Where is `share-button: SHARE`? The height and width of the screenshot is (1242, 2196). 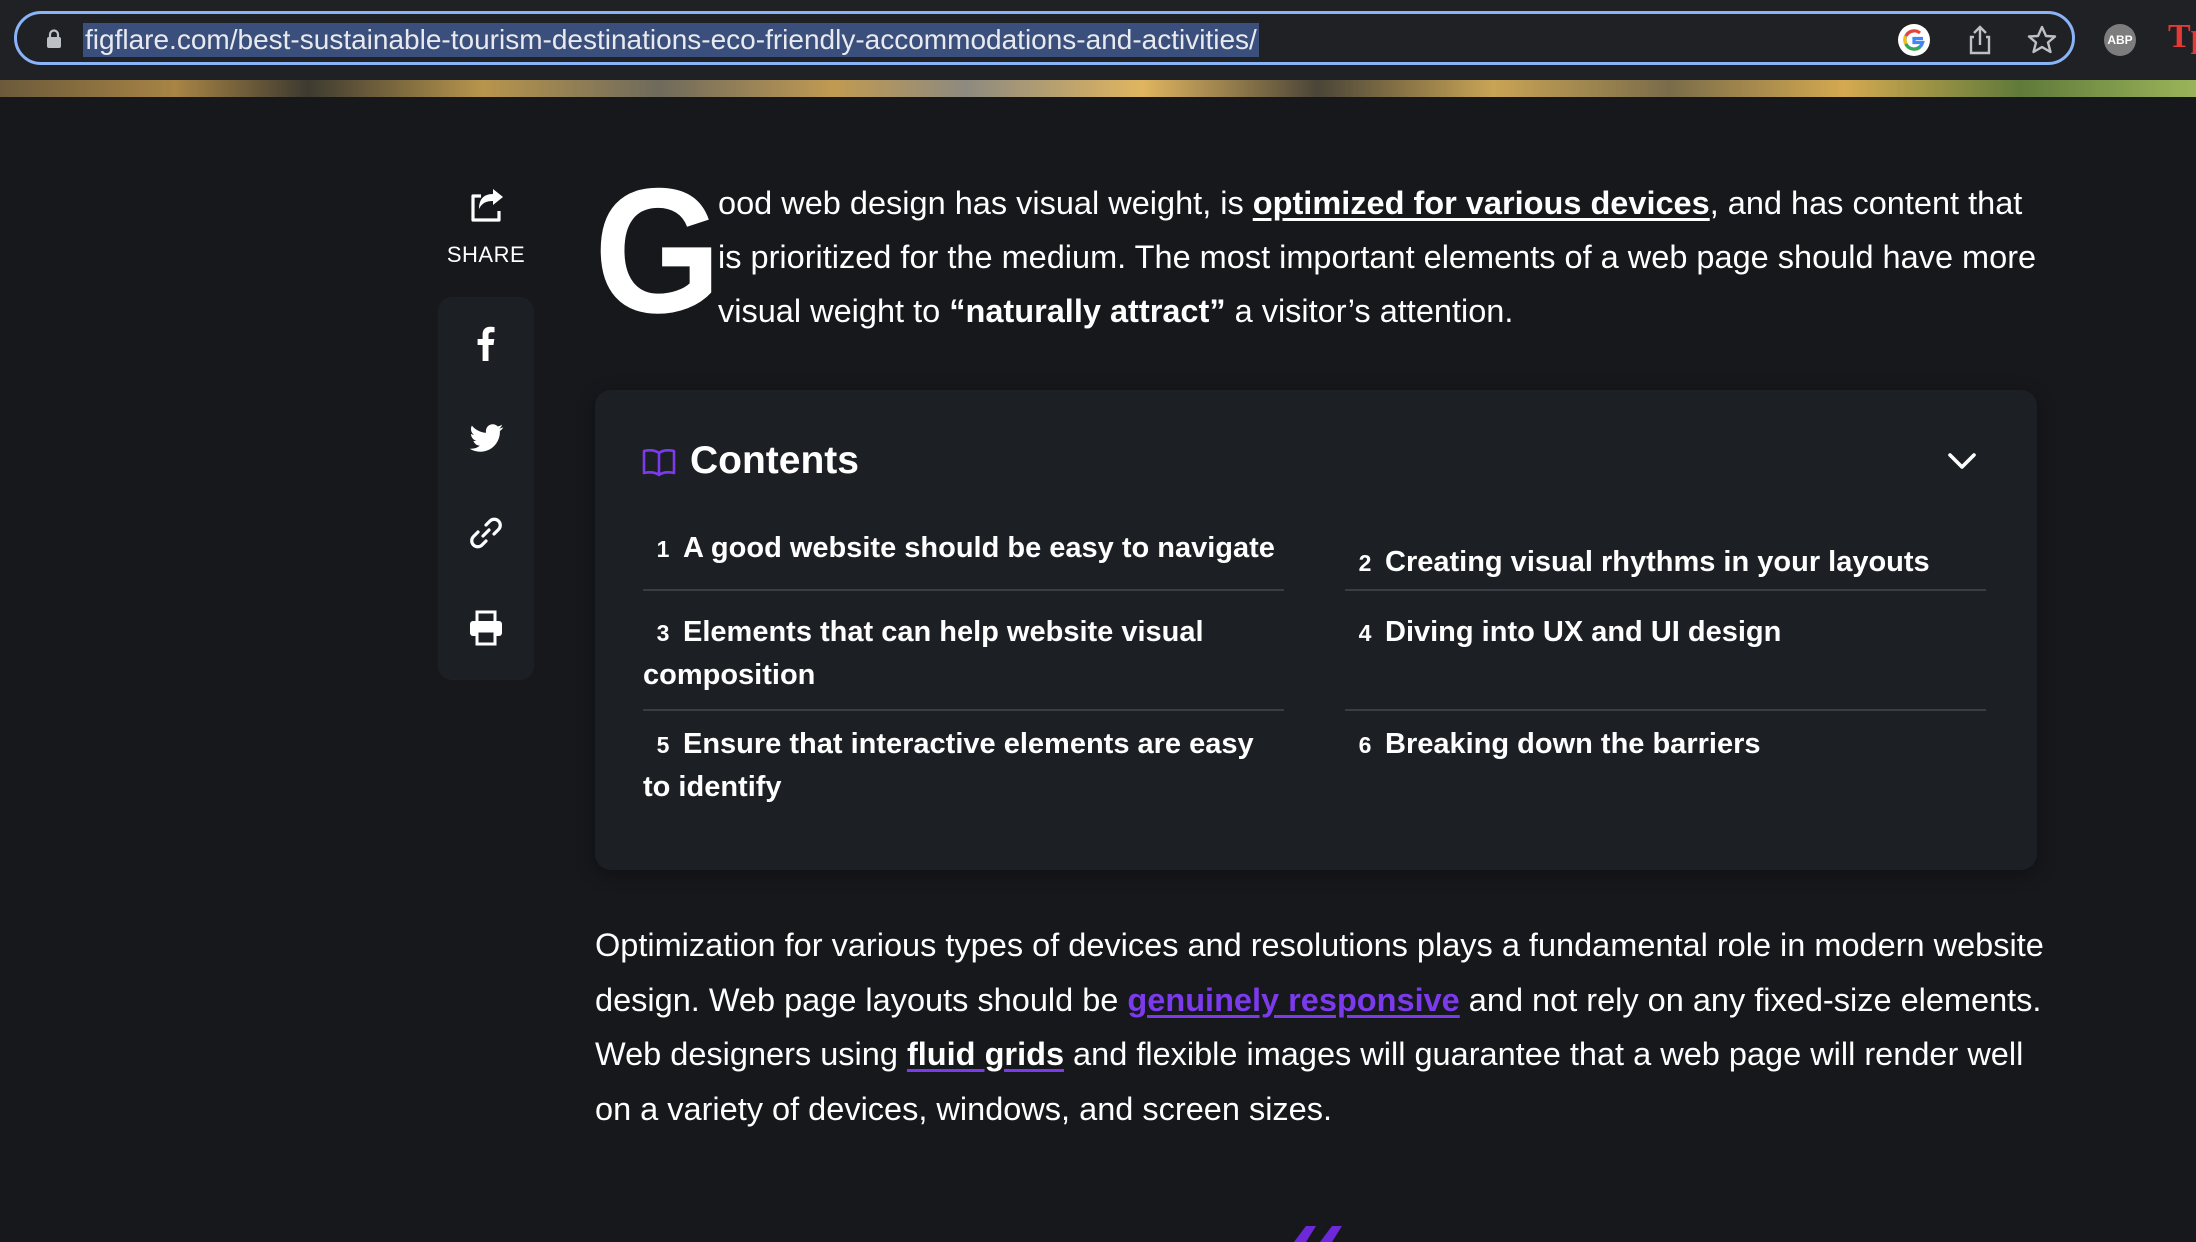
share-button: SHARE is located at coordinates (486, 235).